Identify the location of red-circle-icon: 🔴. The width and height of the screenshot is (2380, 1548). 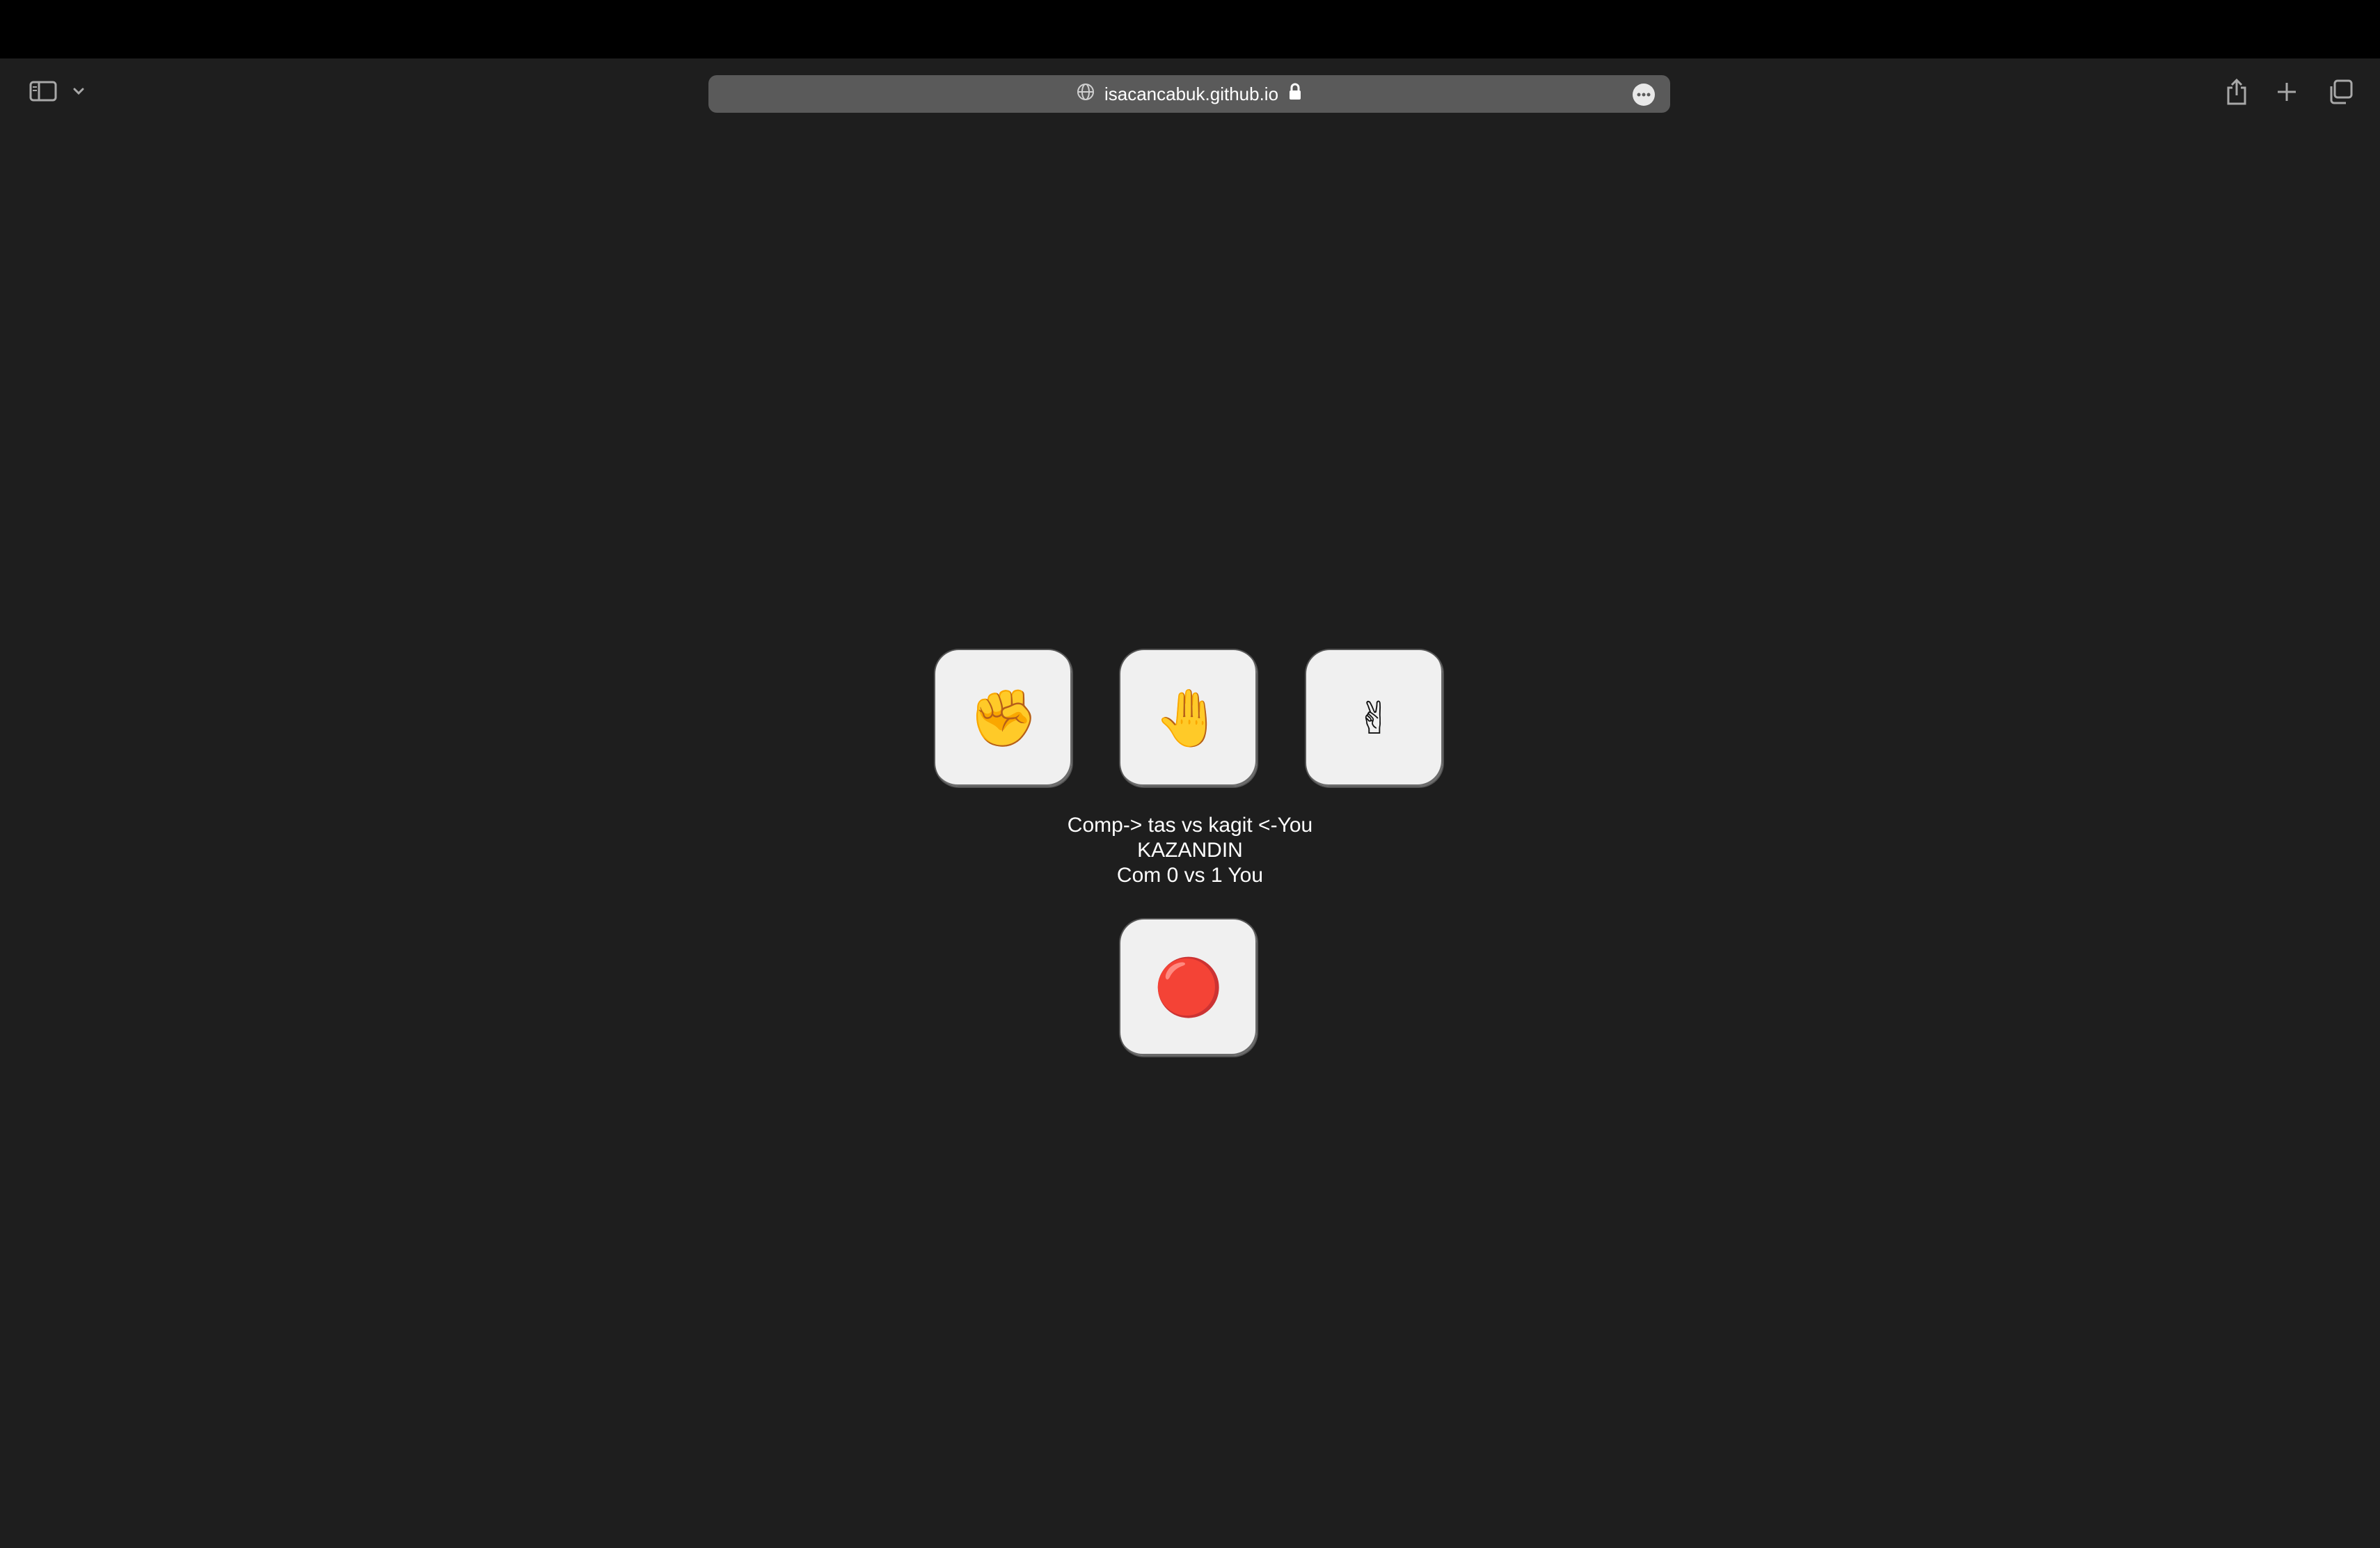
(1188, 987).